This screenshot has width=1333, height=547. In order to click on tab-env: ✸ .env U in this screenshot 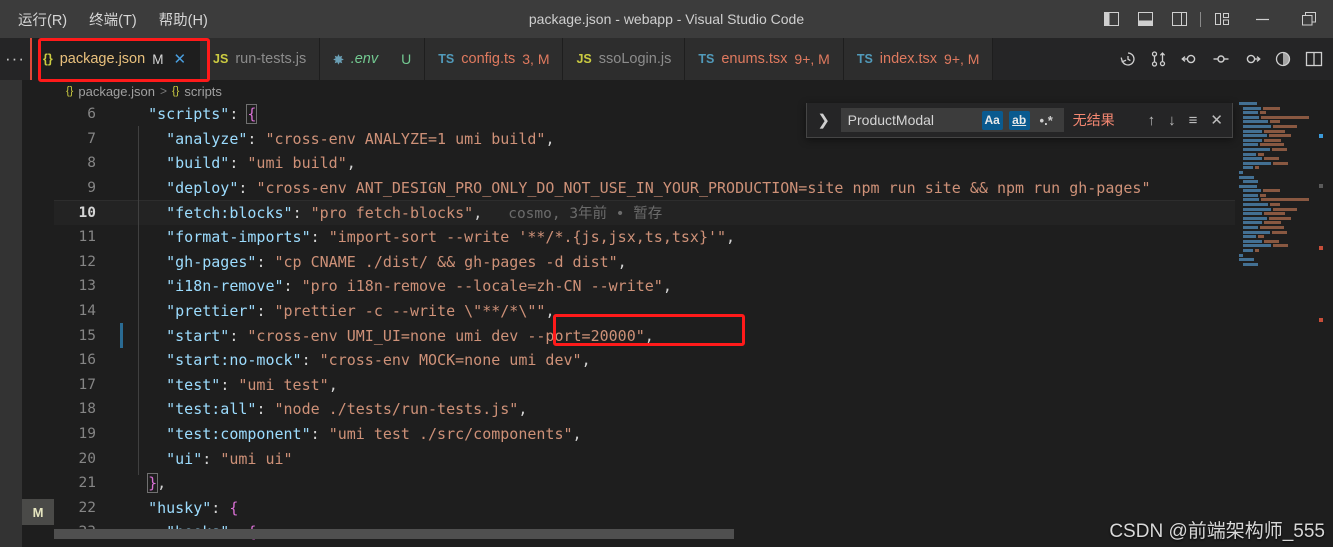, I will do `click(373, 59)`.